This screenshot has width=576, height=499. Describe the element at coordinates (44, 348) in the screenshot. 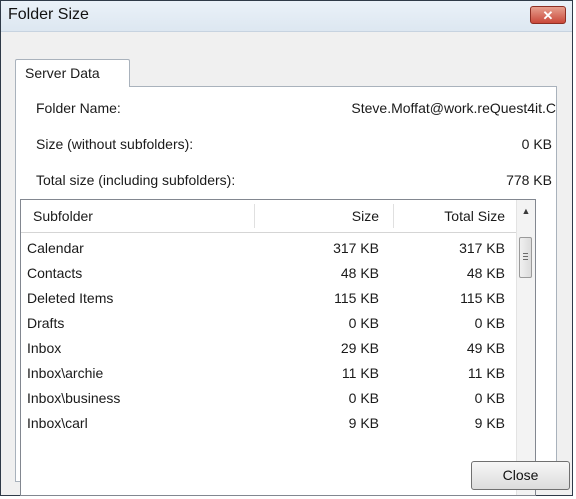

I see `subfolder-name: Inbox` at that location.